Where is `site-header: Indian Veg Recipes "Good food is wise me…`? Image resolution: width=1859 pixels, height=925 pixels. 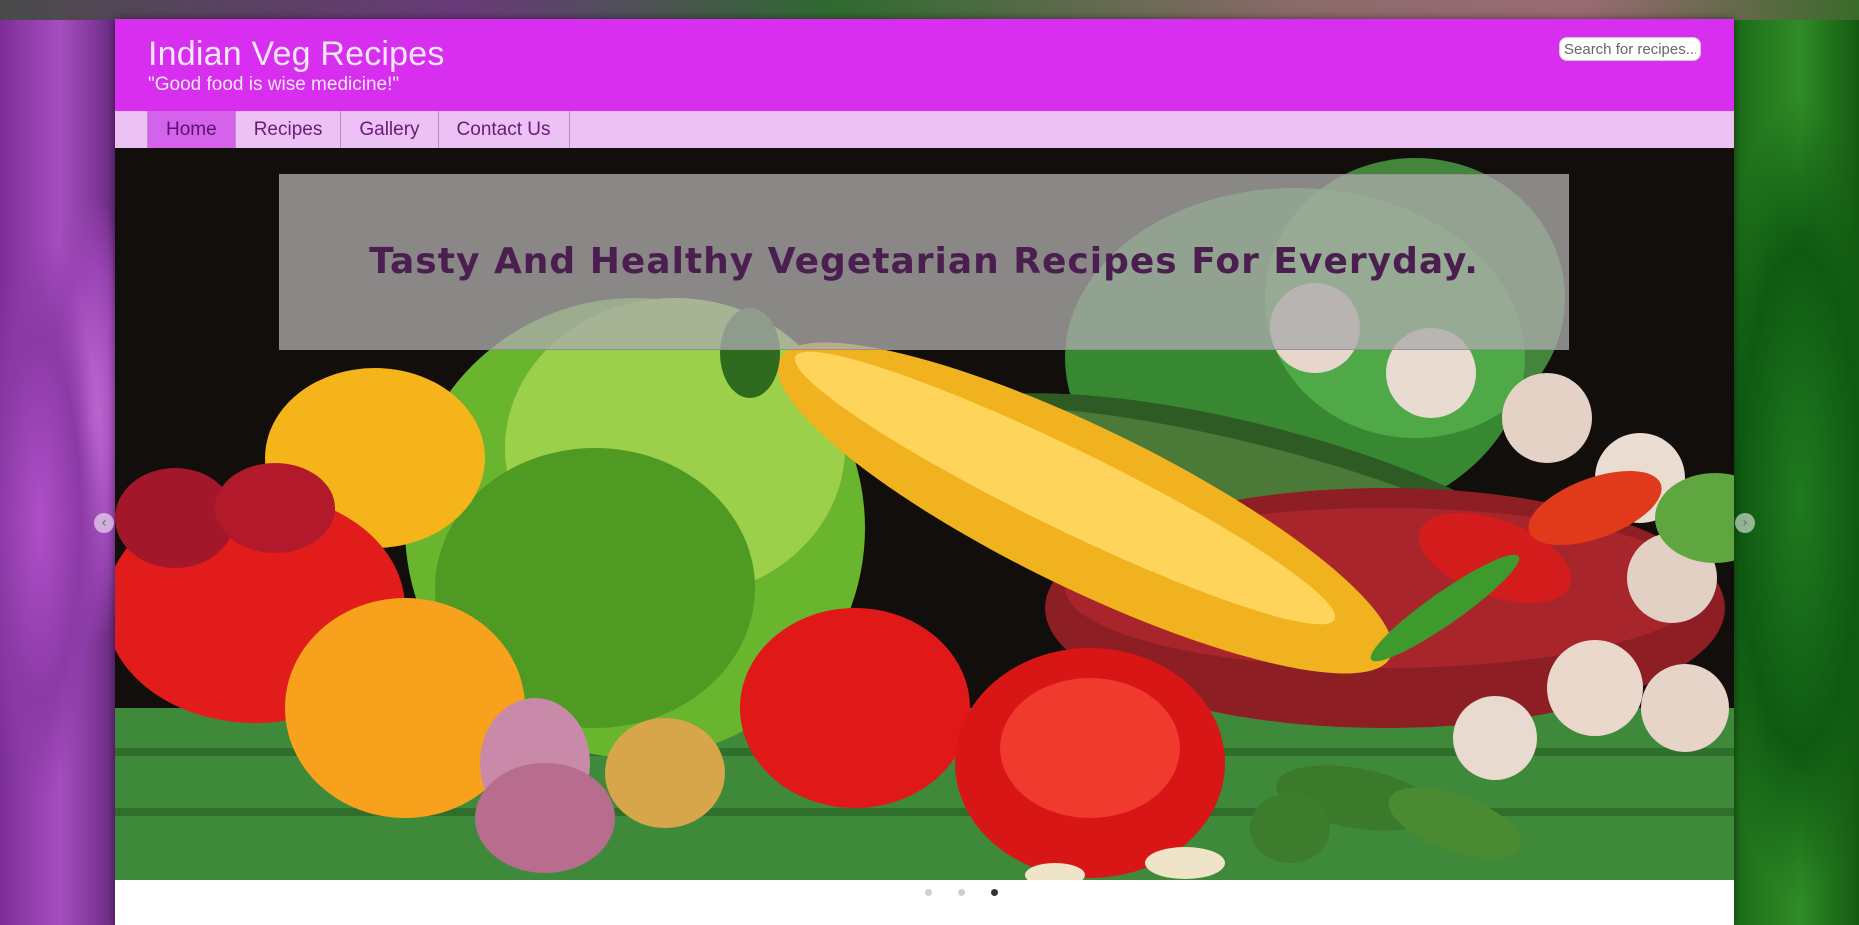
site-header: Indian Veg Recipes "Good food is wise me… is located at coordinates (924, 65).